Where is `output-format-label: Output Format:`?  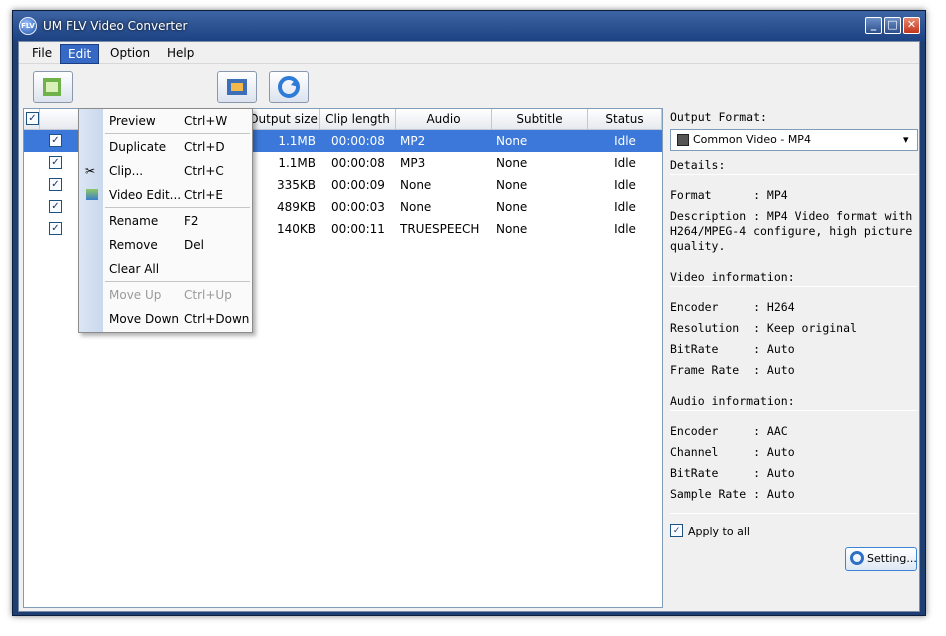 output-format-label: Output Format: is located at coordinates (718, 117).